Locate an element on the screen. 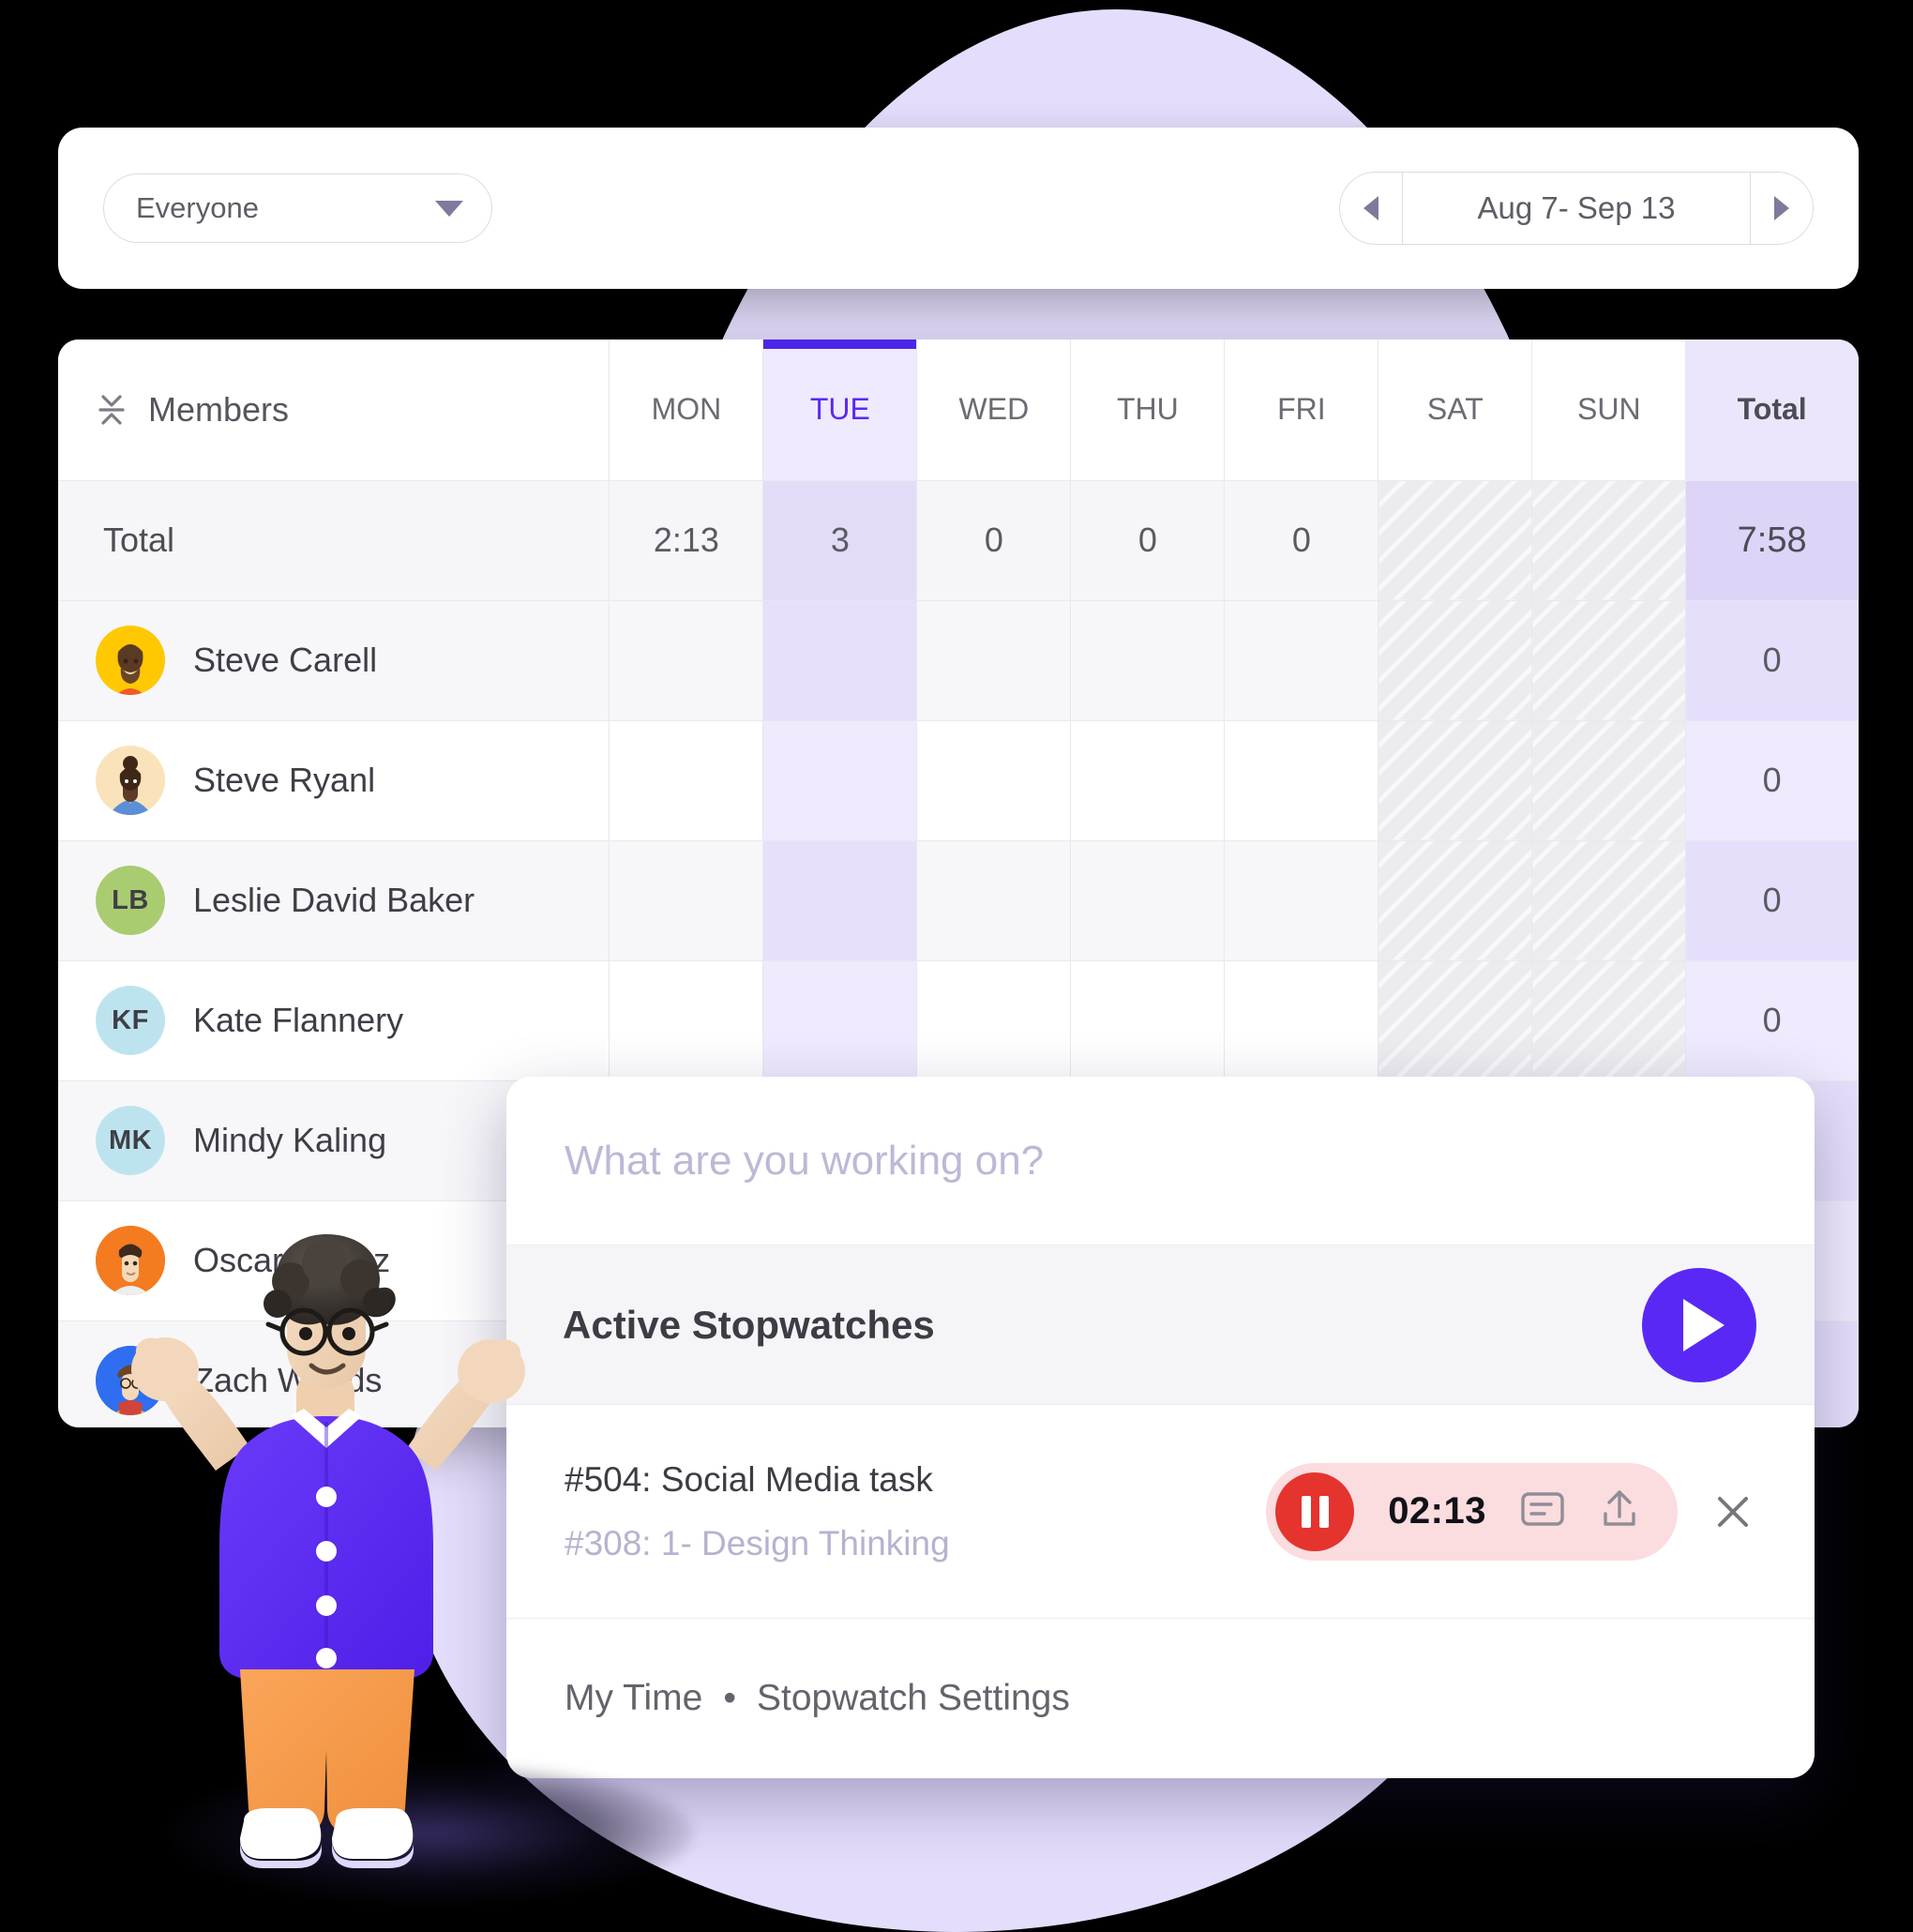 This screenshot has width=1913, height=1932. table-row: Steve Ryanl 0 is located at coordinates (959, 780).